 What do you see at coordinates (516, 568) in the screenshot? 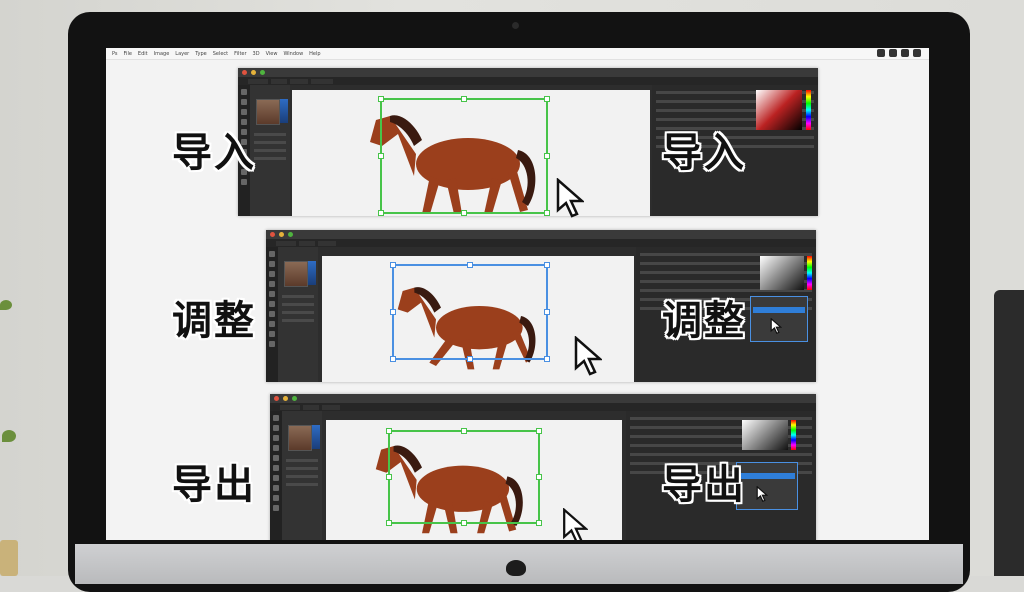
I see `apple-logo-icon` at bounding box center [516, 568].